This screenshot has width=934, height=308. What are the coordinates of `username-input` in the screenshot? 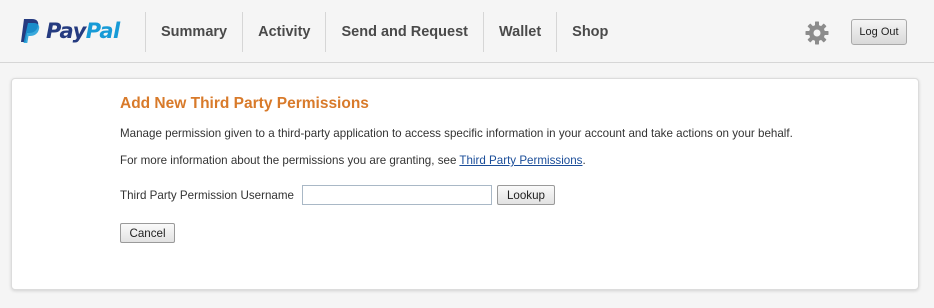 It's located at (397, 195).